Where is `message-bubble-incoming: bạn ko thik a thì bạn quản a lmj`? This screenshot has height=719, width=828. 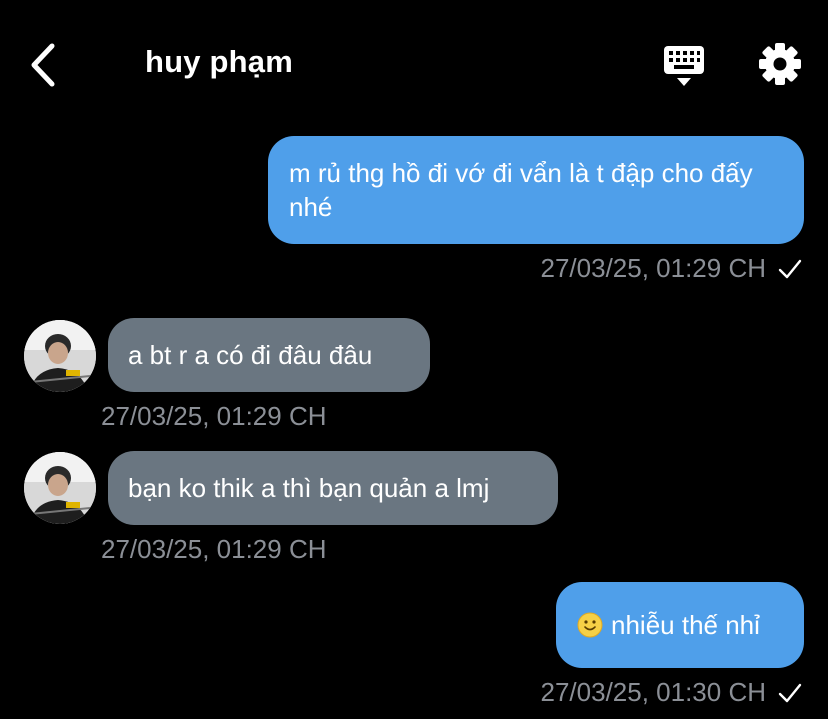 message-bubble-incoming: bạn ko thik a thì bạn quản a lmj is located at coordinates (333, 488).